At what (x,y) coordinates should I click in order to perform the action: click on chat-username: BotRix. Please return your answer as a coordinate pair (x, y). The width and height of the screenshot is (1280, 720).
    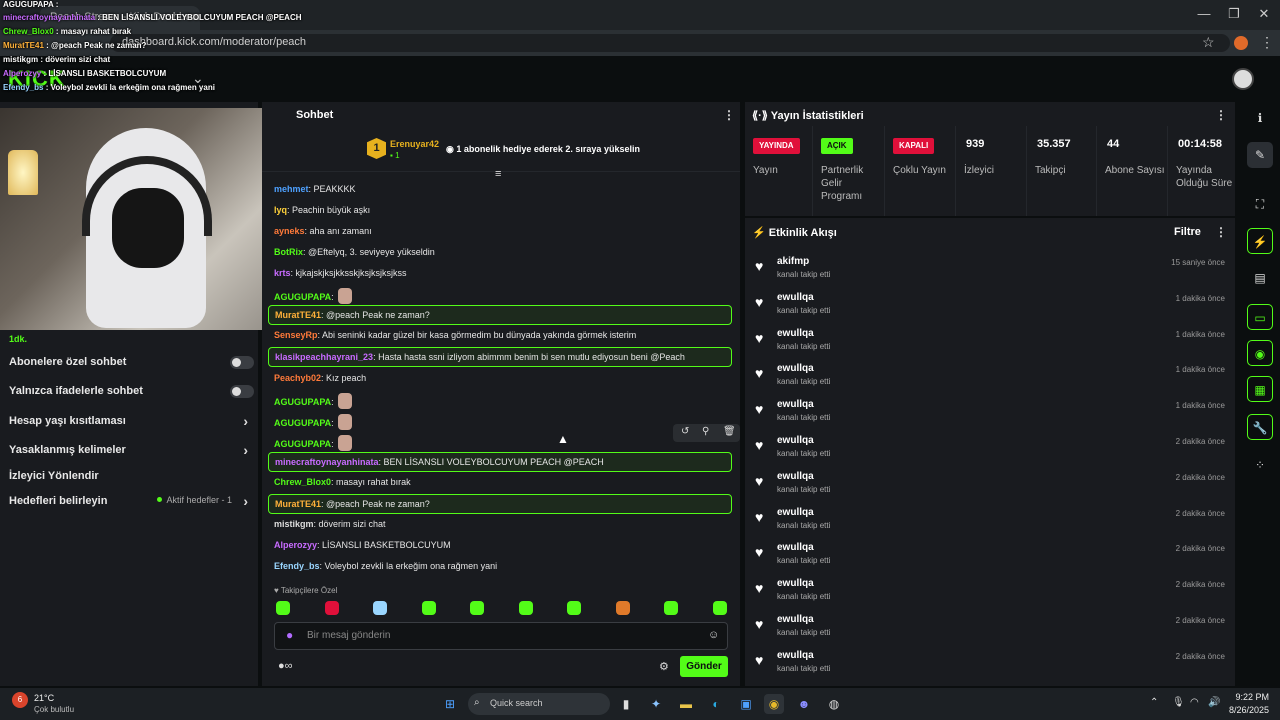
    Looking at the image, I should click on (288, 252).